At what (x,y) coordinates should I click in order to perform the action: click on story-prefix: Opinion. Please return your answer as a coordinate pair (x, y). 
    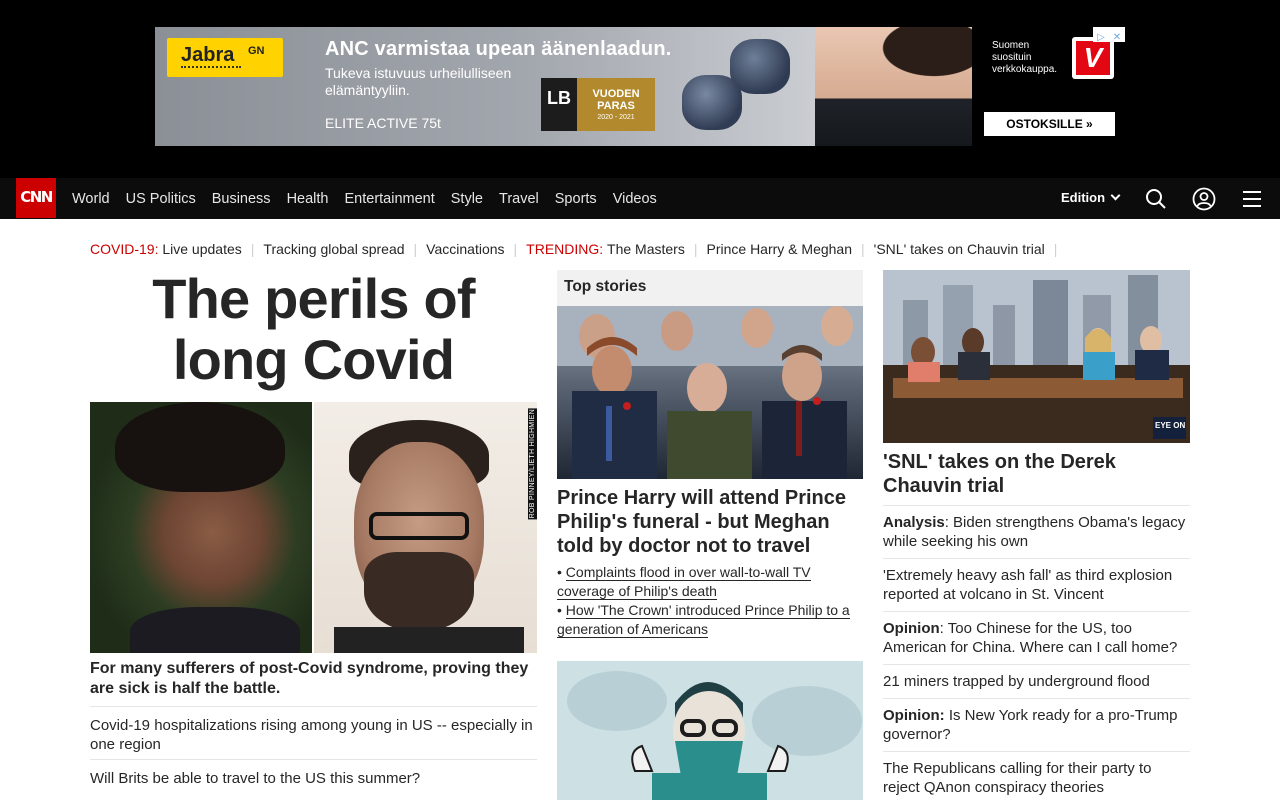
    Looking at the image, I should click on (911, 628).